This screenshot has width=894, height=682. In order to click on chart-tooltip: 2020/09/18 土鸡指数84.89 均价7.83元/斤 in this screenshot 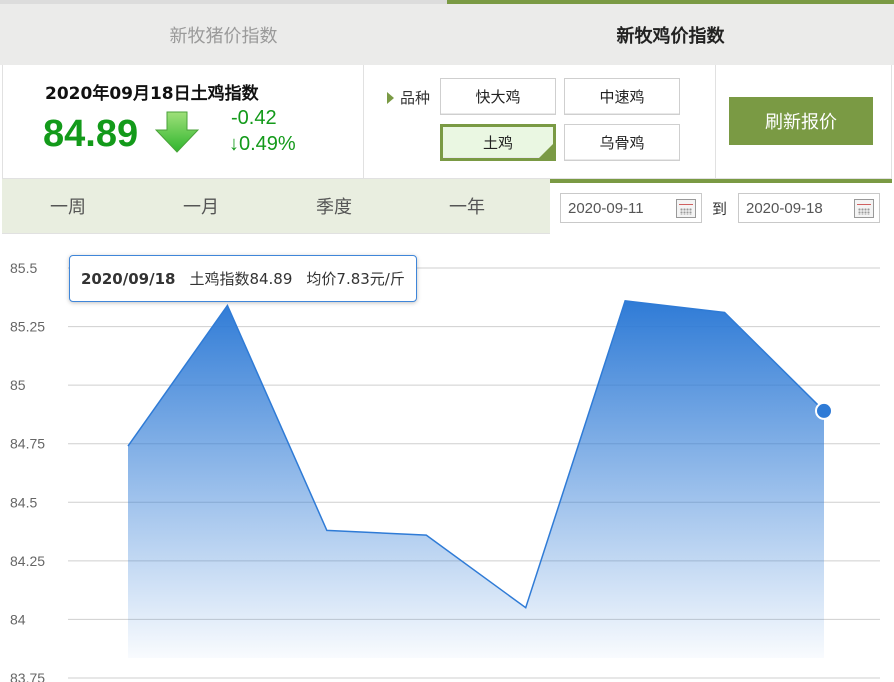, I will do `click(243, 278)`.